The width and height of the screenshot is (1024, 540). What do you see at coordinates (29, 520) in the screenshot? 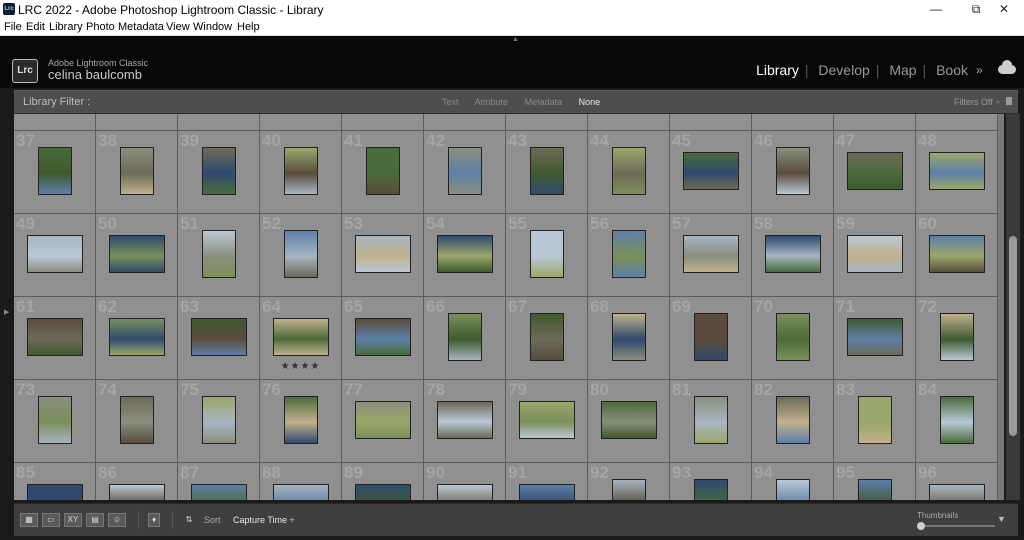
I see `grid-view-icon: ▦` at bounding box center [29, 520].